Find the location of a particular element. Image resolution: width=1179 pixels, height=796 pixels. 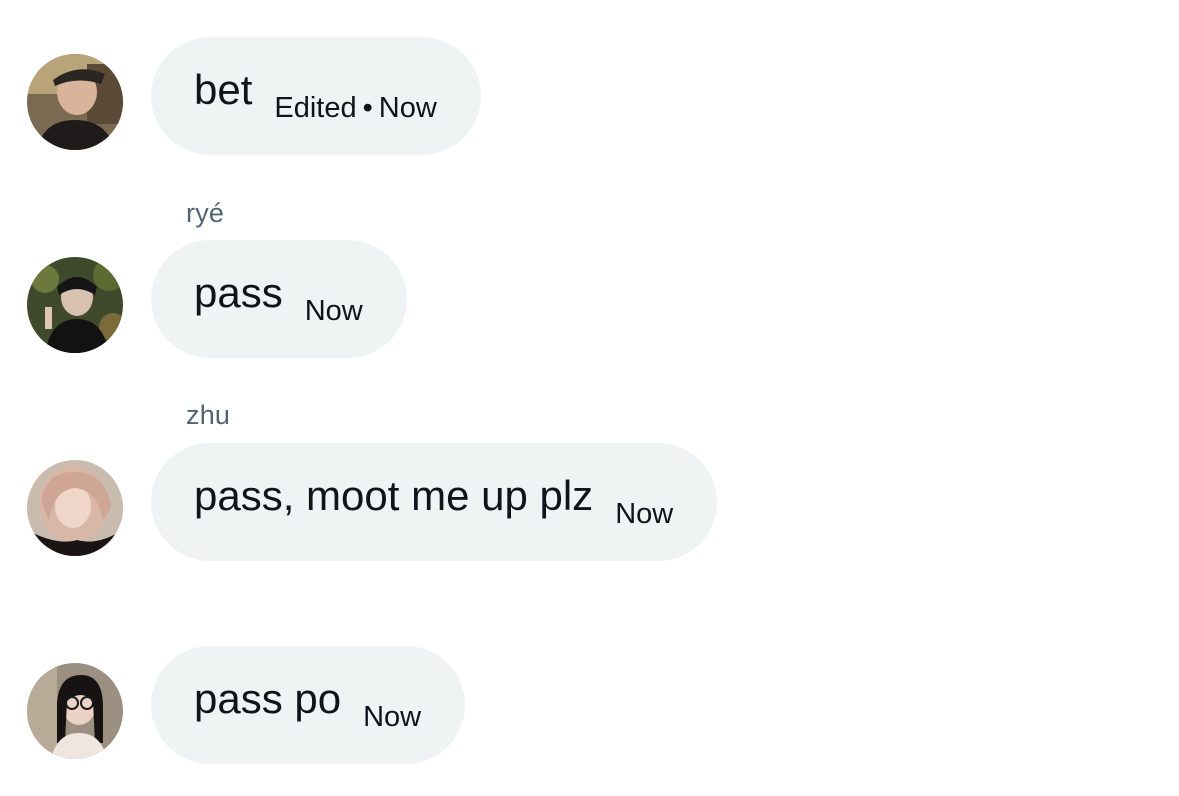

message-meta: Edited • Now is located at coordinates (355, 107).